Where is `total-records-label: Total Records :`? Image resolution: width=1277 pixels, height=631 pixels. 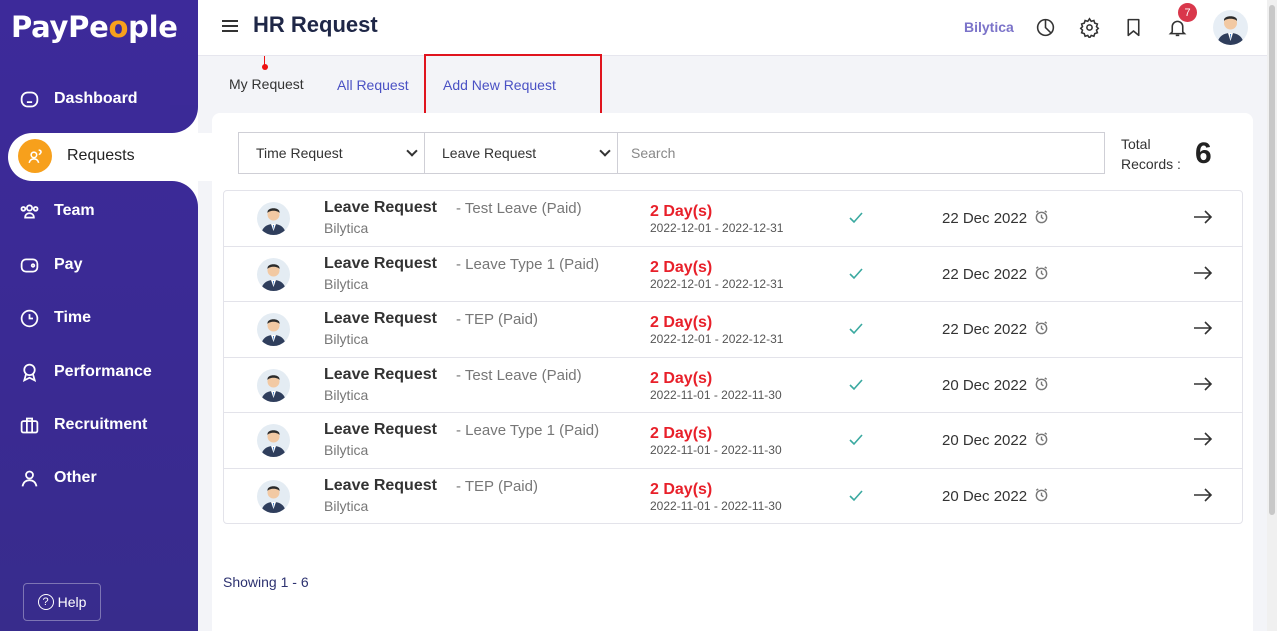
total-records-label: Total Records : is located at coordinates (1151, 154).